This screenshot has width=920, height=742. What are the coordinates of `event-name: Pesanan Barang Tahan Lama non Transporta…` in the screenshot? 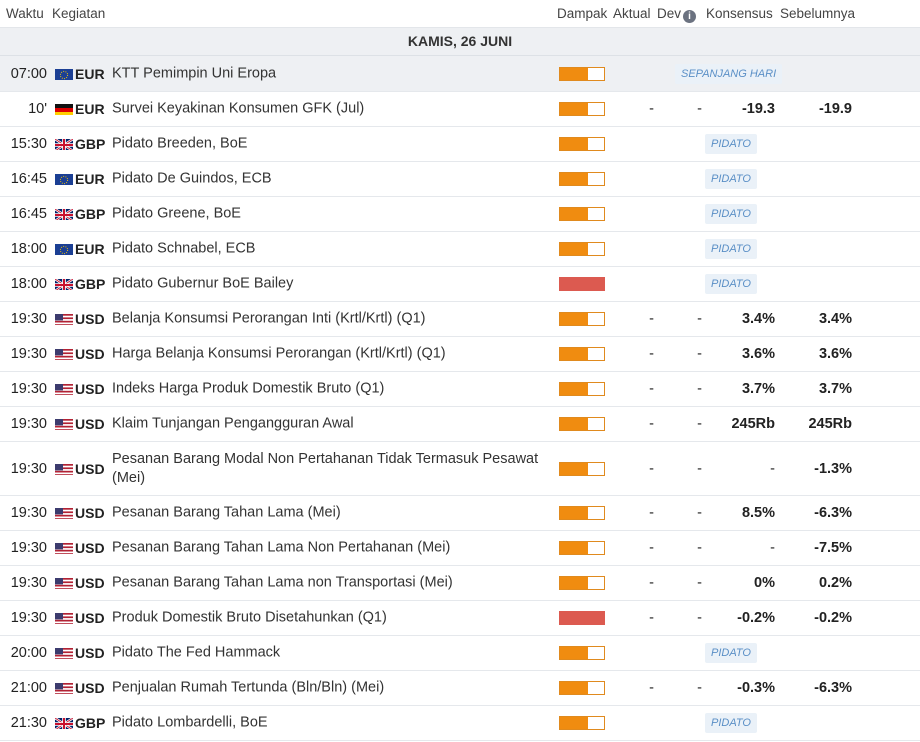 It's located at (336, 583).